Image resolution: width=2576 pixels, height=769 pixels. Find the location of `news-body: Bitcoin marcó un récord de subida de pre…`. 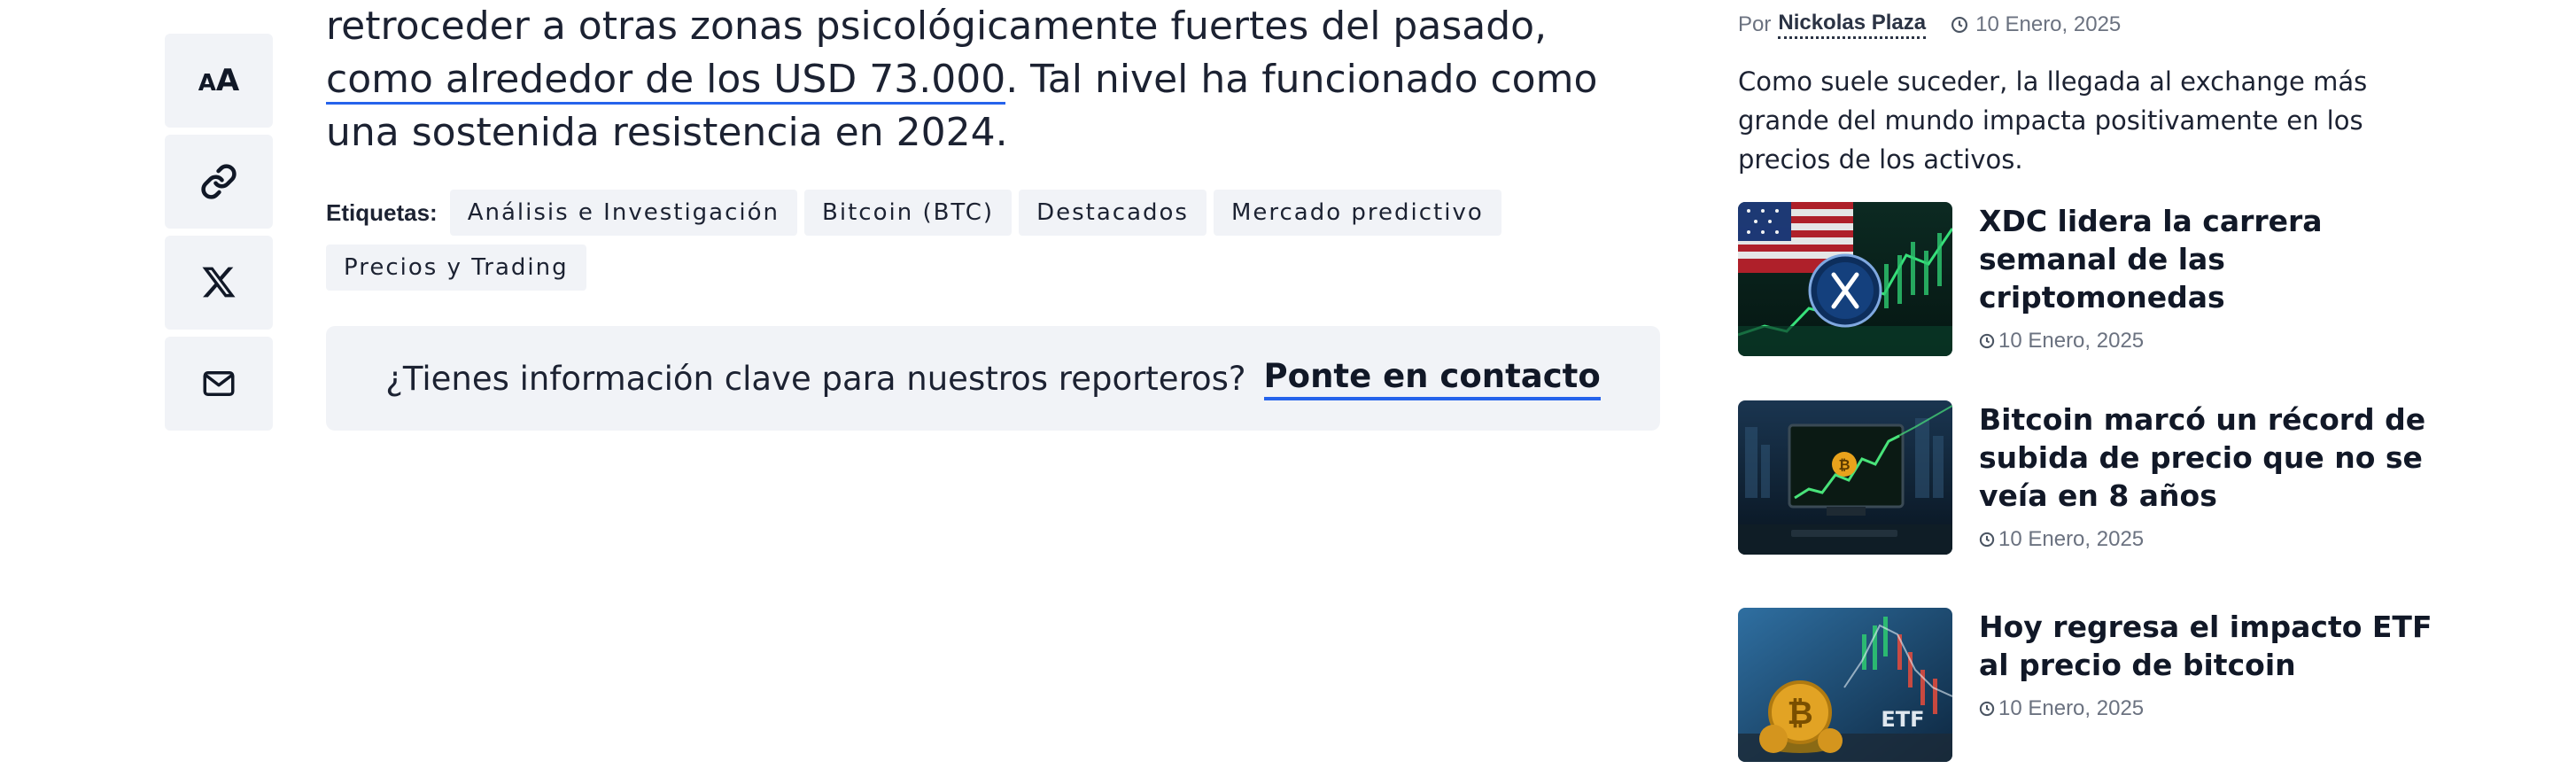

news-body: Bitcoin marcó un récord de subida de pre… is located at coordinates (2209, 477).